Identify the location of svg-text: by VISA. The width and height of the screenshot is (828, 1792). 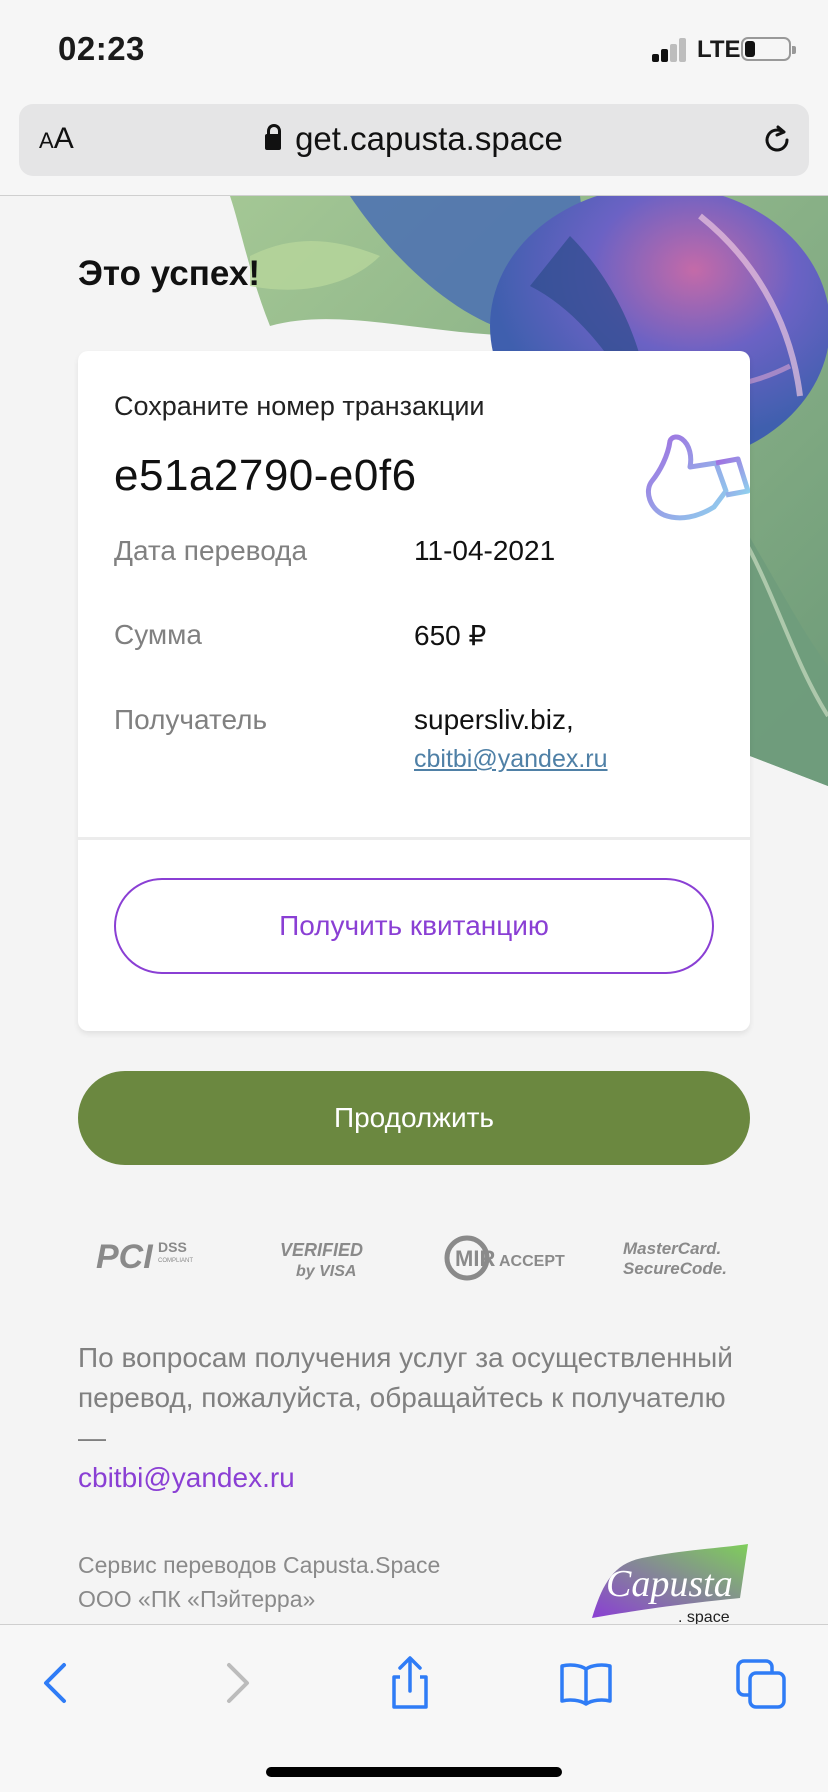
(326, 1271).